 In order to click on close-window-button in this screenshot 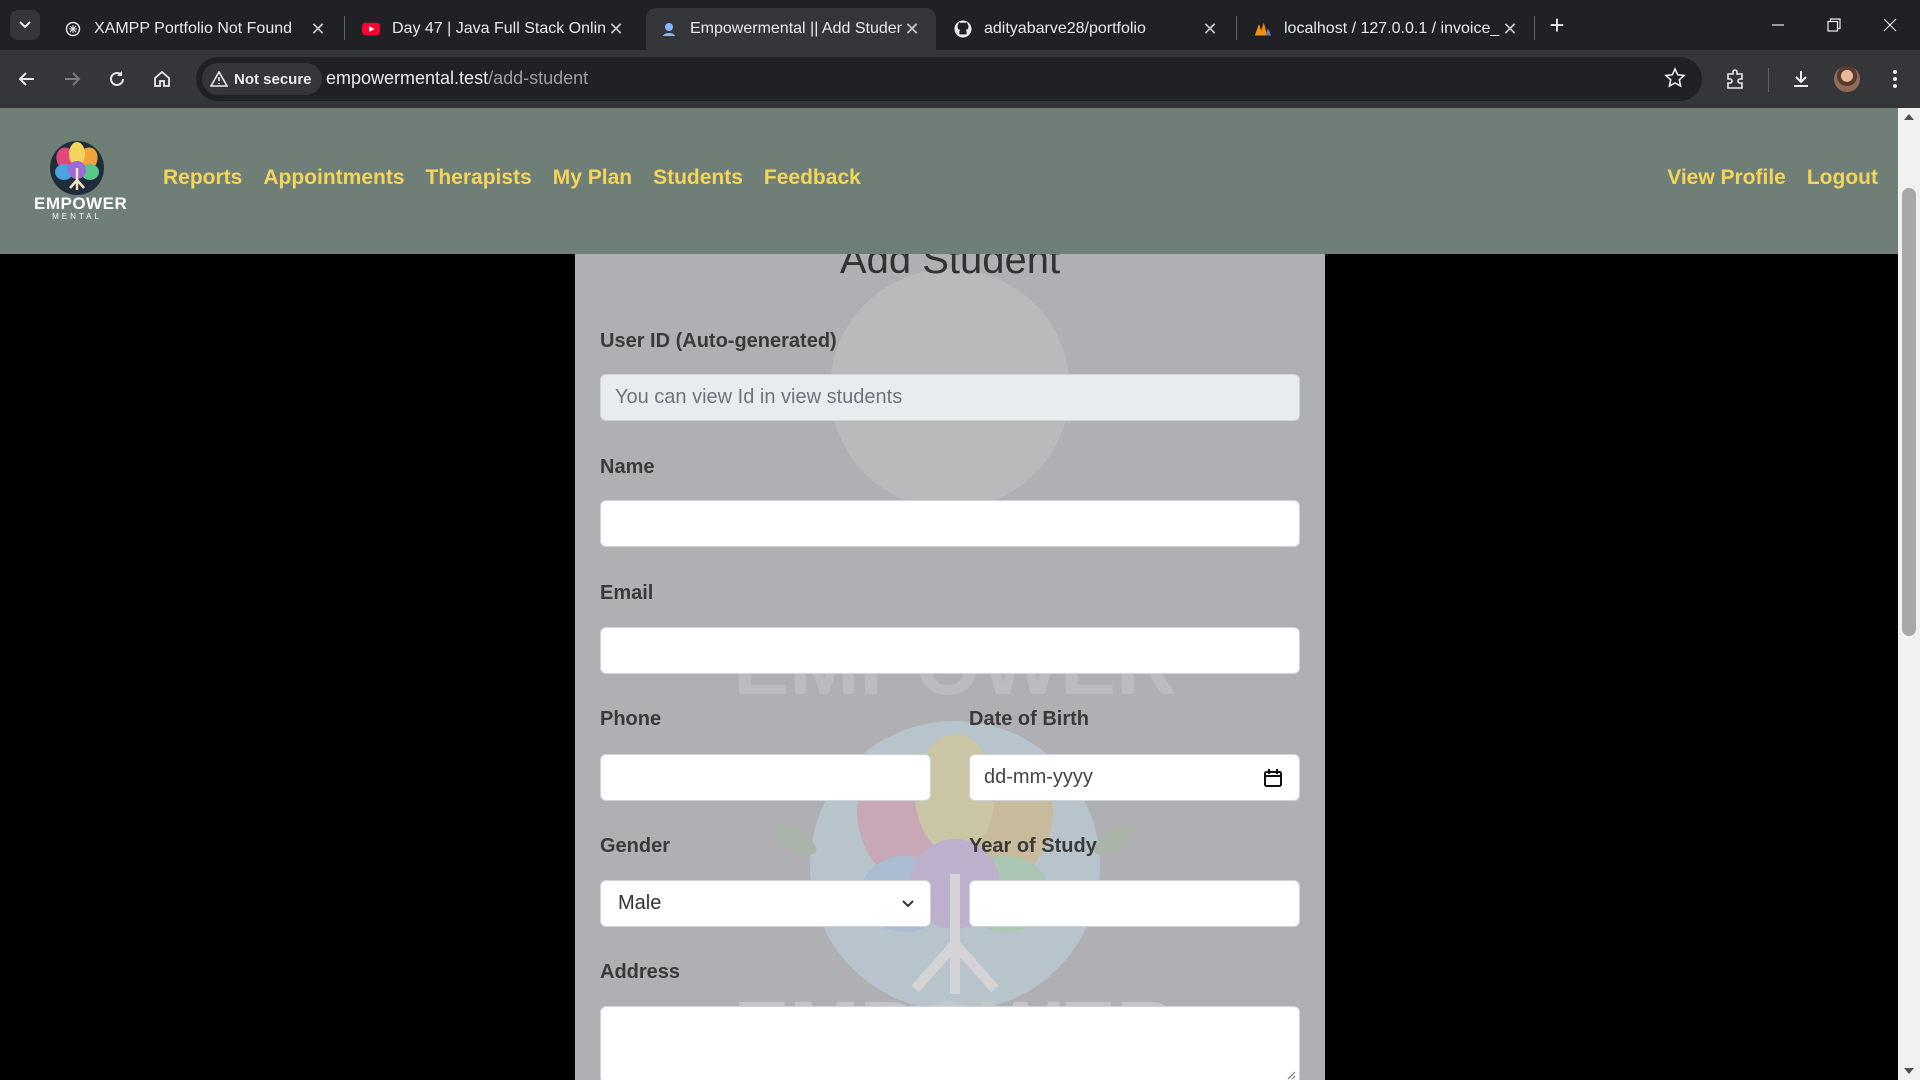, I will do `click(1890, 25)`.